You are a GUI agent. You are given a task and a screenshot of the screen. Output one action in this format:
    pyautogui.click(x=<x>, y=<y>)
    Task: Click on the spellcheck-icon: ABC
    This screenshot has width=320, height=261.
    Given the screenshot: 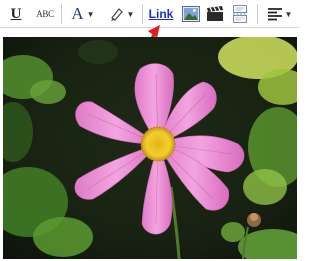 What is the action you would take?
    pyautogui.click(x=45, y=14)
    